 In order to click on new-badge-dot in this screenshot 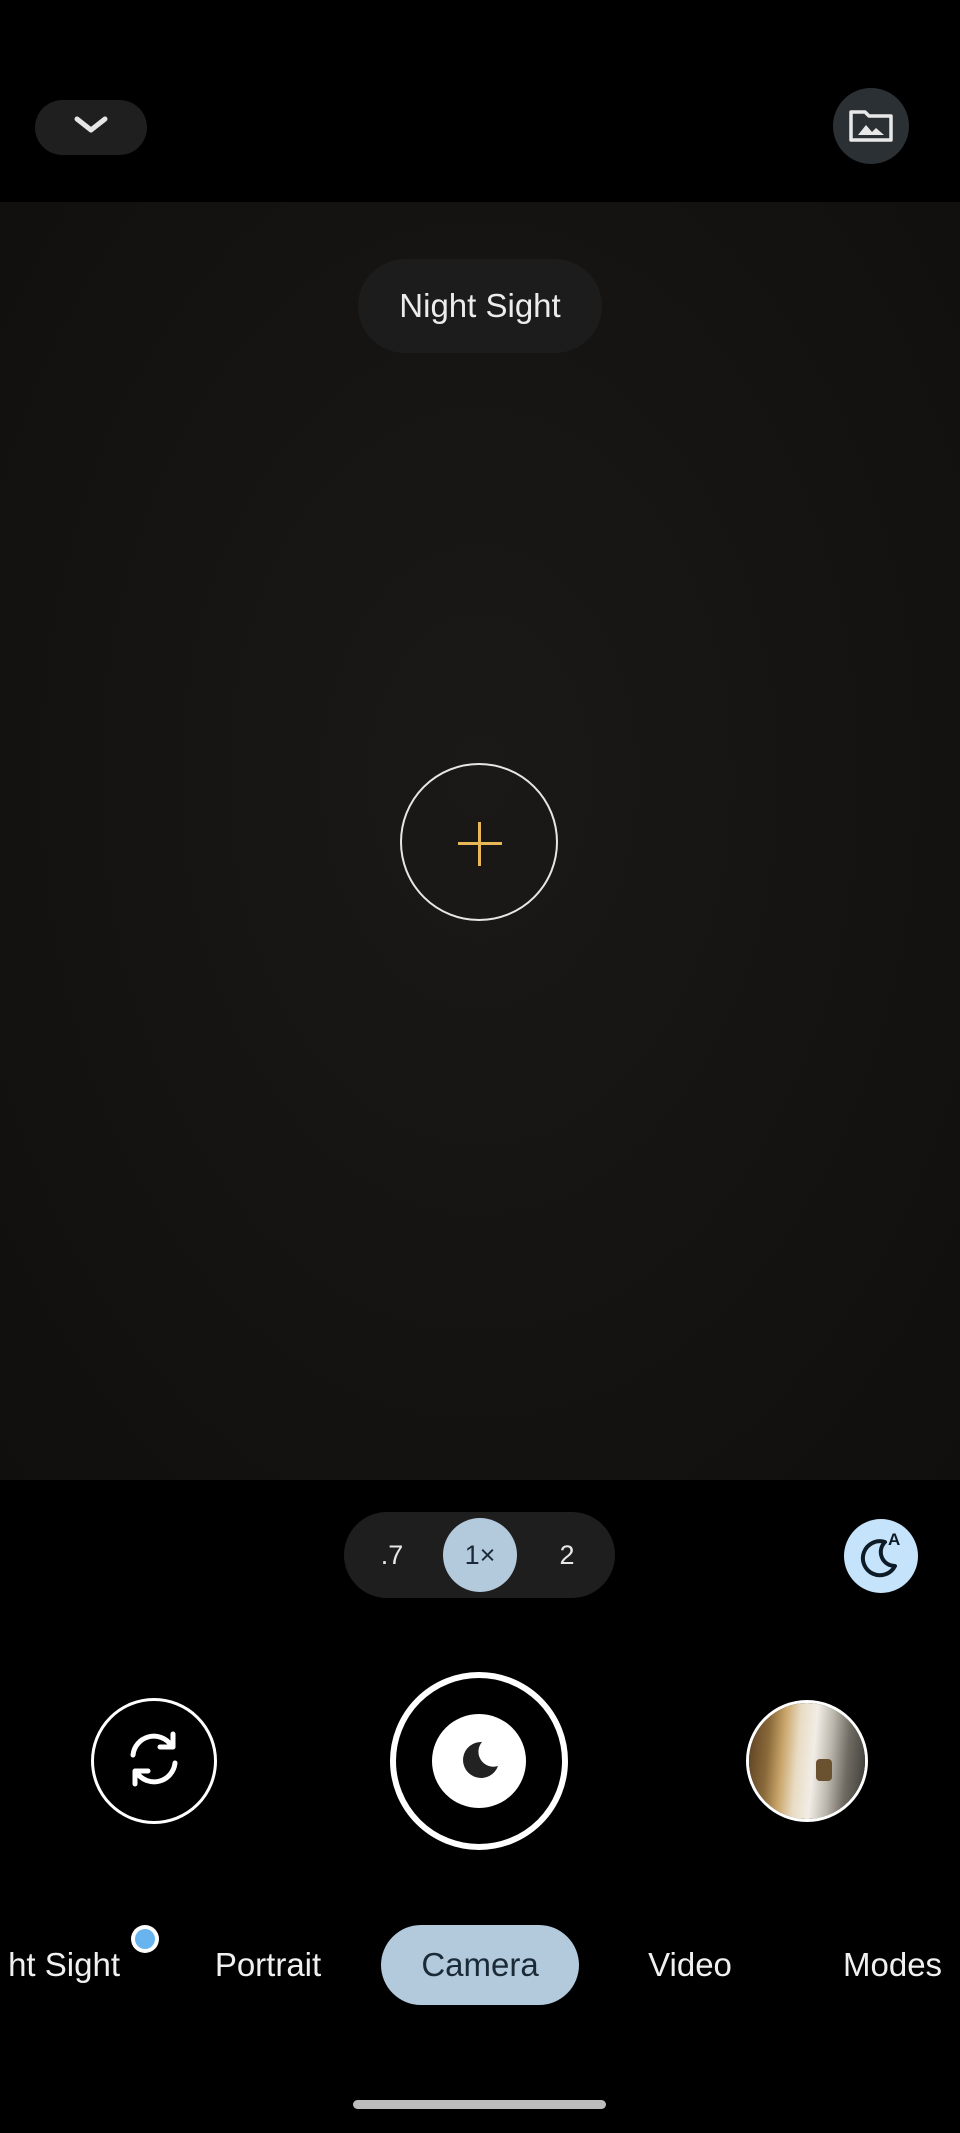, I will do `click(145, 1939)`.